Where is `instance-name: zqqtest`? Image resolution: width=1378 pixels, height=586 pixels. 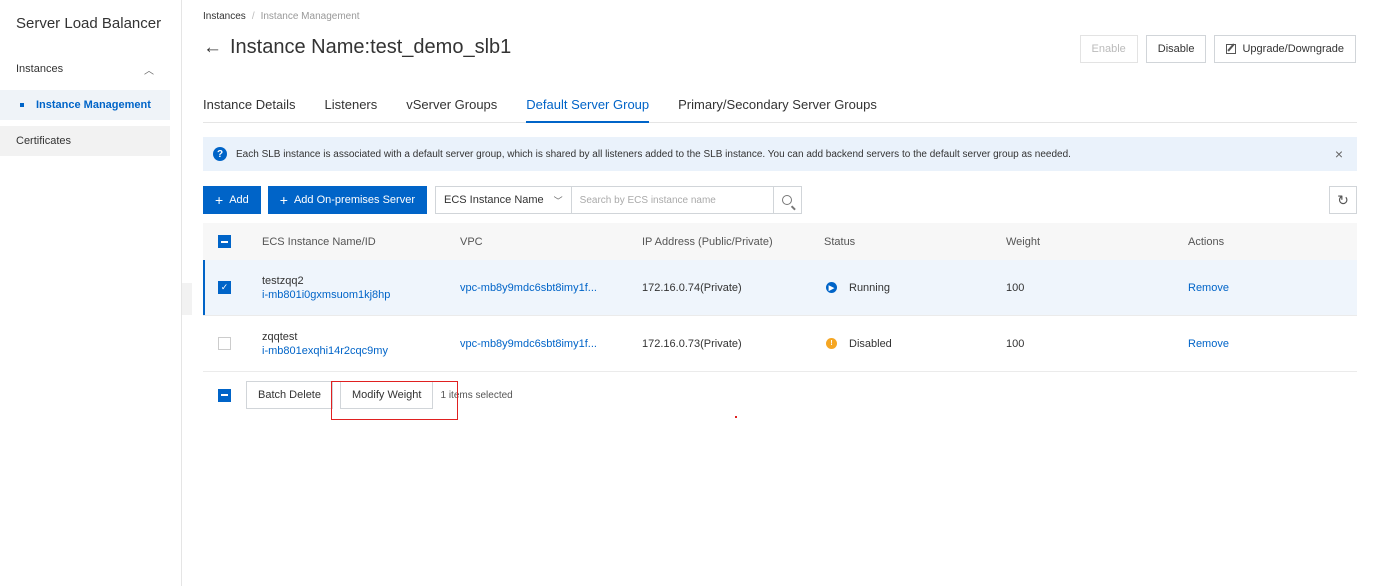
instance-name: zqqtest is located at coordinates (280, 336).